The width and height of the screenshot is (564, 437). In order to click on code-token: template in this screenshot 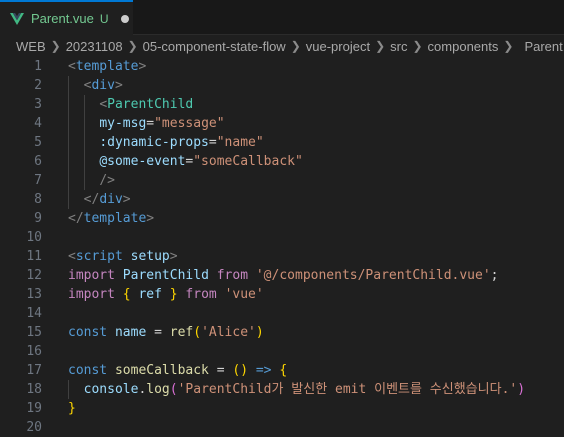, I will do `click(107, 66)`.